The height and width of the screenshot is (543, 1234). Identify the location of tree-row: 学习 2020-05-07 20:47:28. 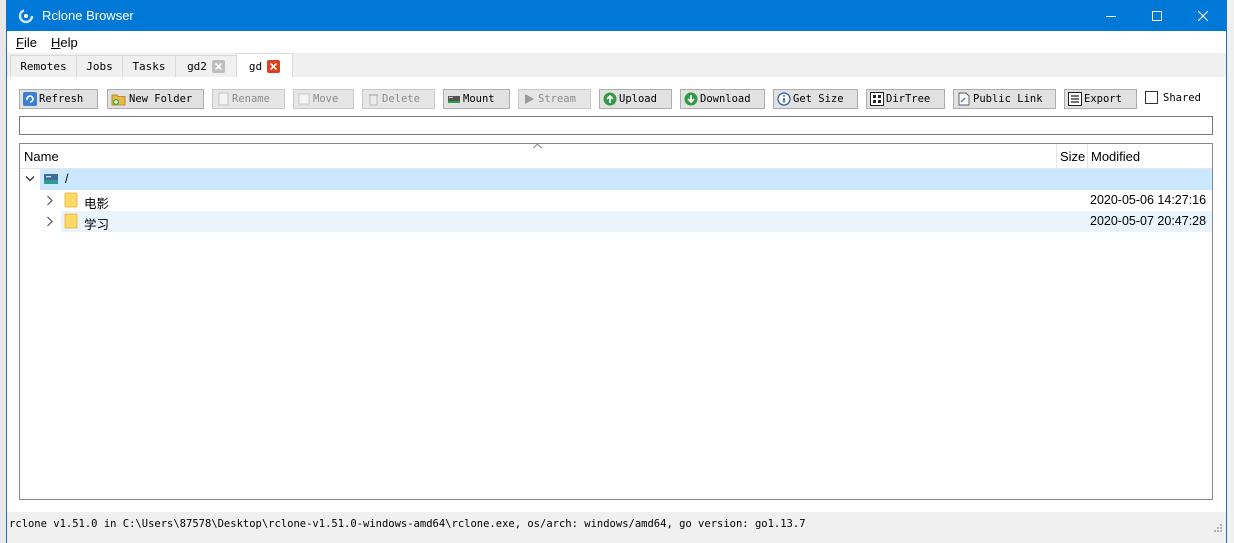
(636, 221).